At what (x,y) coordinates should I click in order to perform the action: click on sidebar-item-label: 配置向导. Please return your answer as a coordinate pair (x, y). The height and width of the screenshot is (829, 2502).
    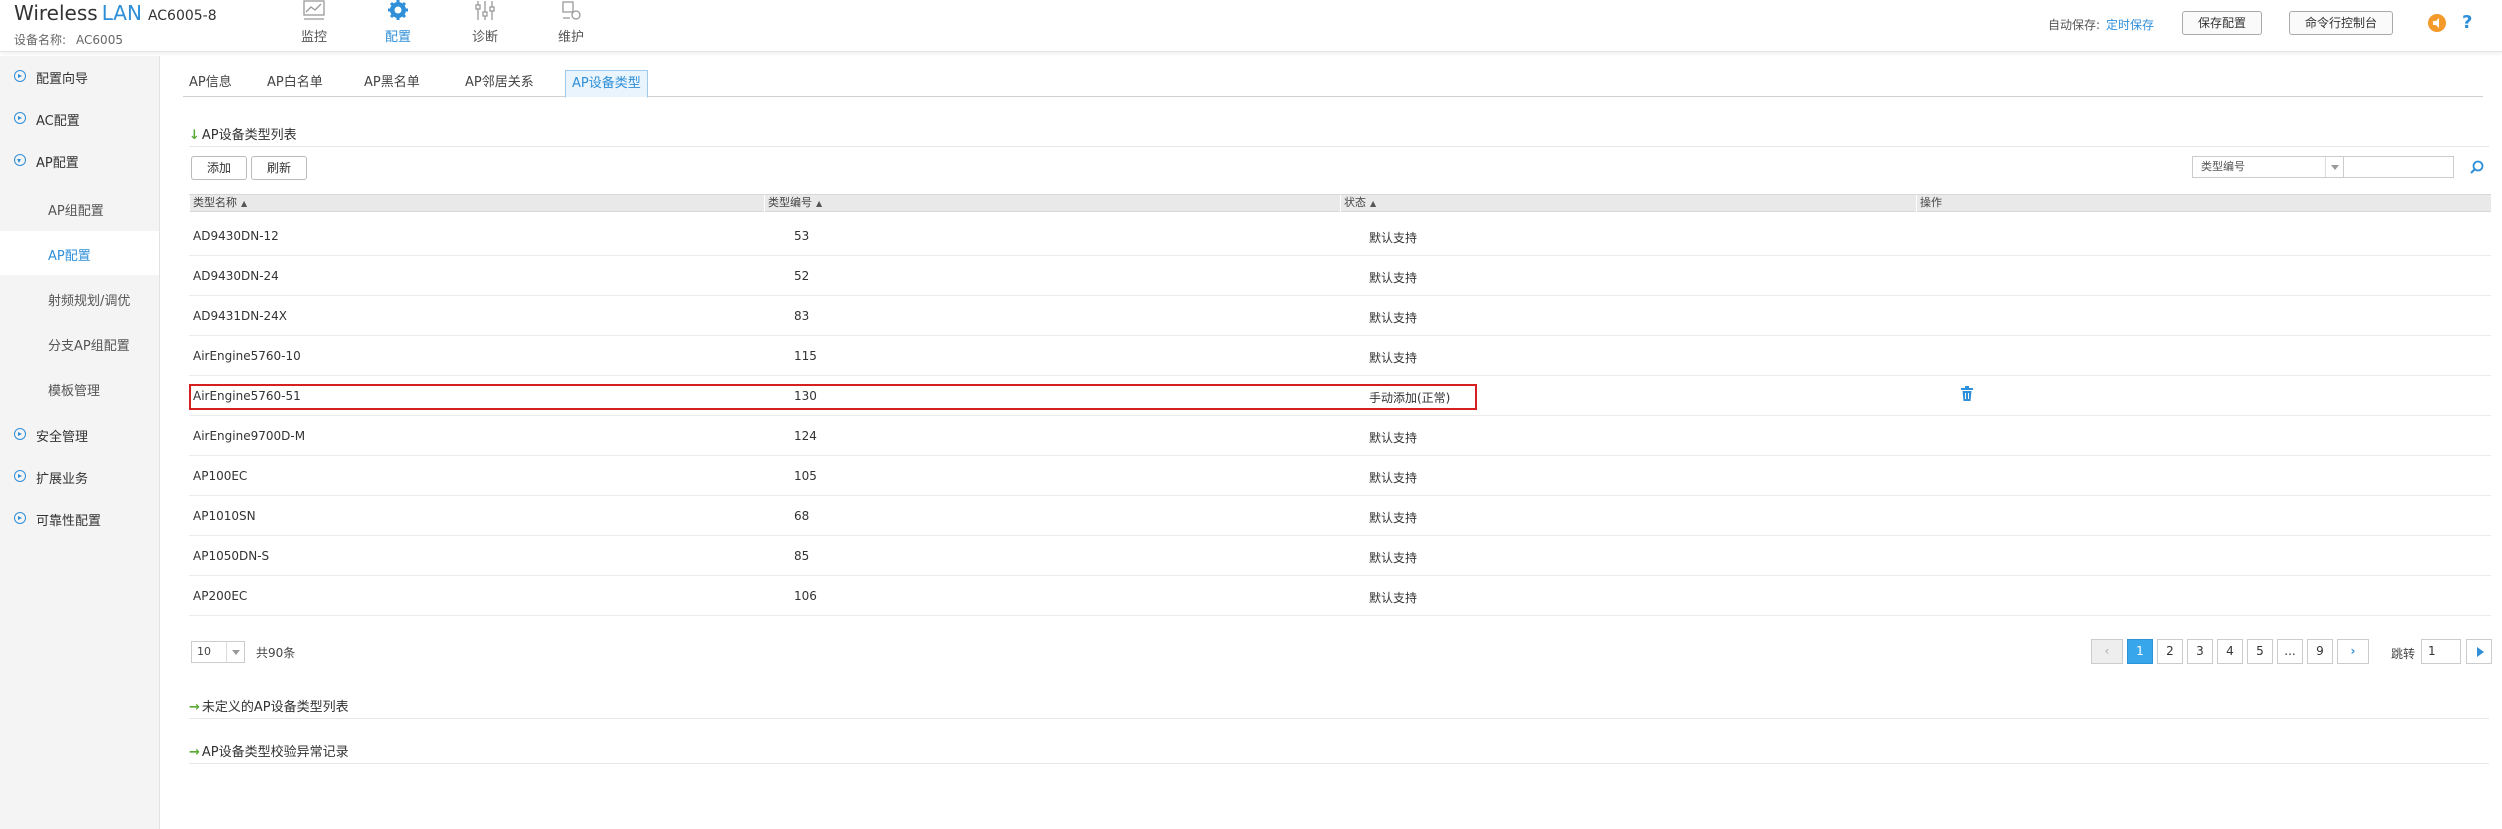
    Looking at the image, I should click on (62, 79).